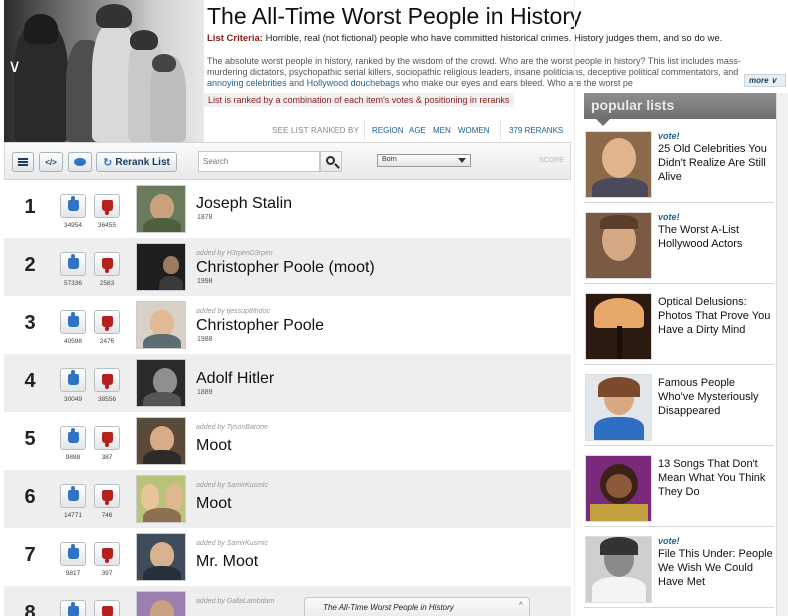 The width and height of the screenshot is (788, 616). I want to click on sort-select-value: Born, so click(389, 159).